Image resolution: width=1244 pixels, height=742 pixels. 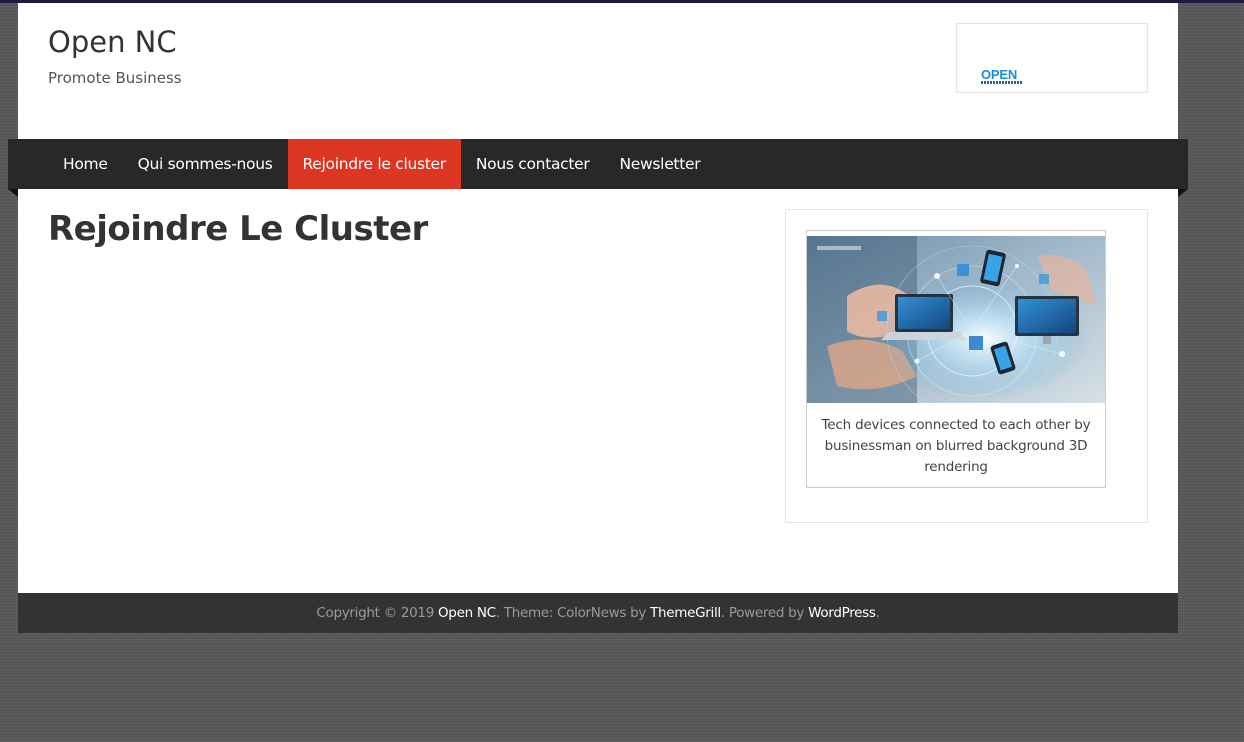 What do you see at coordinates (374, 164) in the screenshot?
I see `nav-item-rejoindre-le-cluster: Rejoindre le cluster` at bounding box center [374, 164].